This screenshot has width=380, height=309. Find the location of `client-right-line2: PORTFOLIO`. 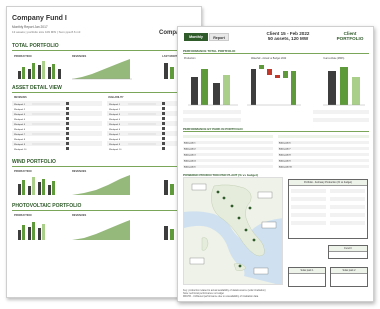

client-right-line2: PORTFOLIO is located at coordinates (350, 38).